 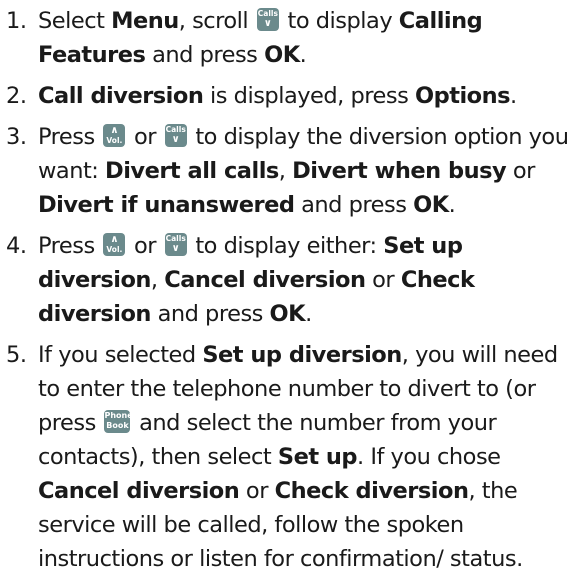 I want to click on step-number: 5., so click(x=16, y=355).